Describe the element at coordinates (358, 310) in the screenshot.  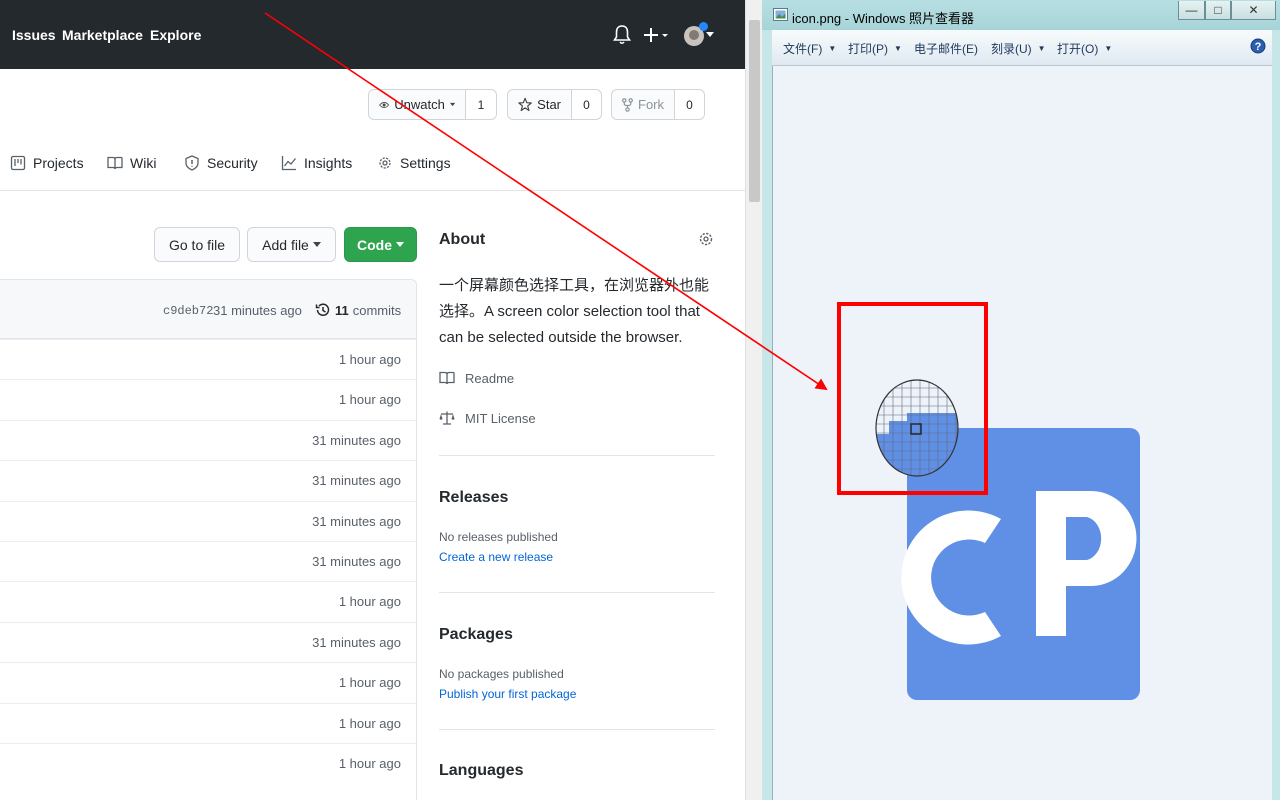
I see `commits-link: 11 commits` at that location.